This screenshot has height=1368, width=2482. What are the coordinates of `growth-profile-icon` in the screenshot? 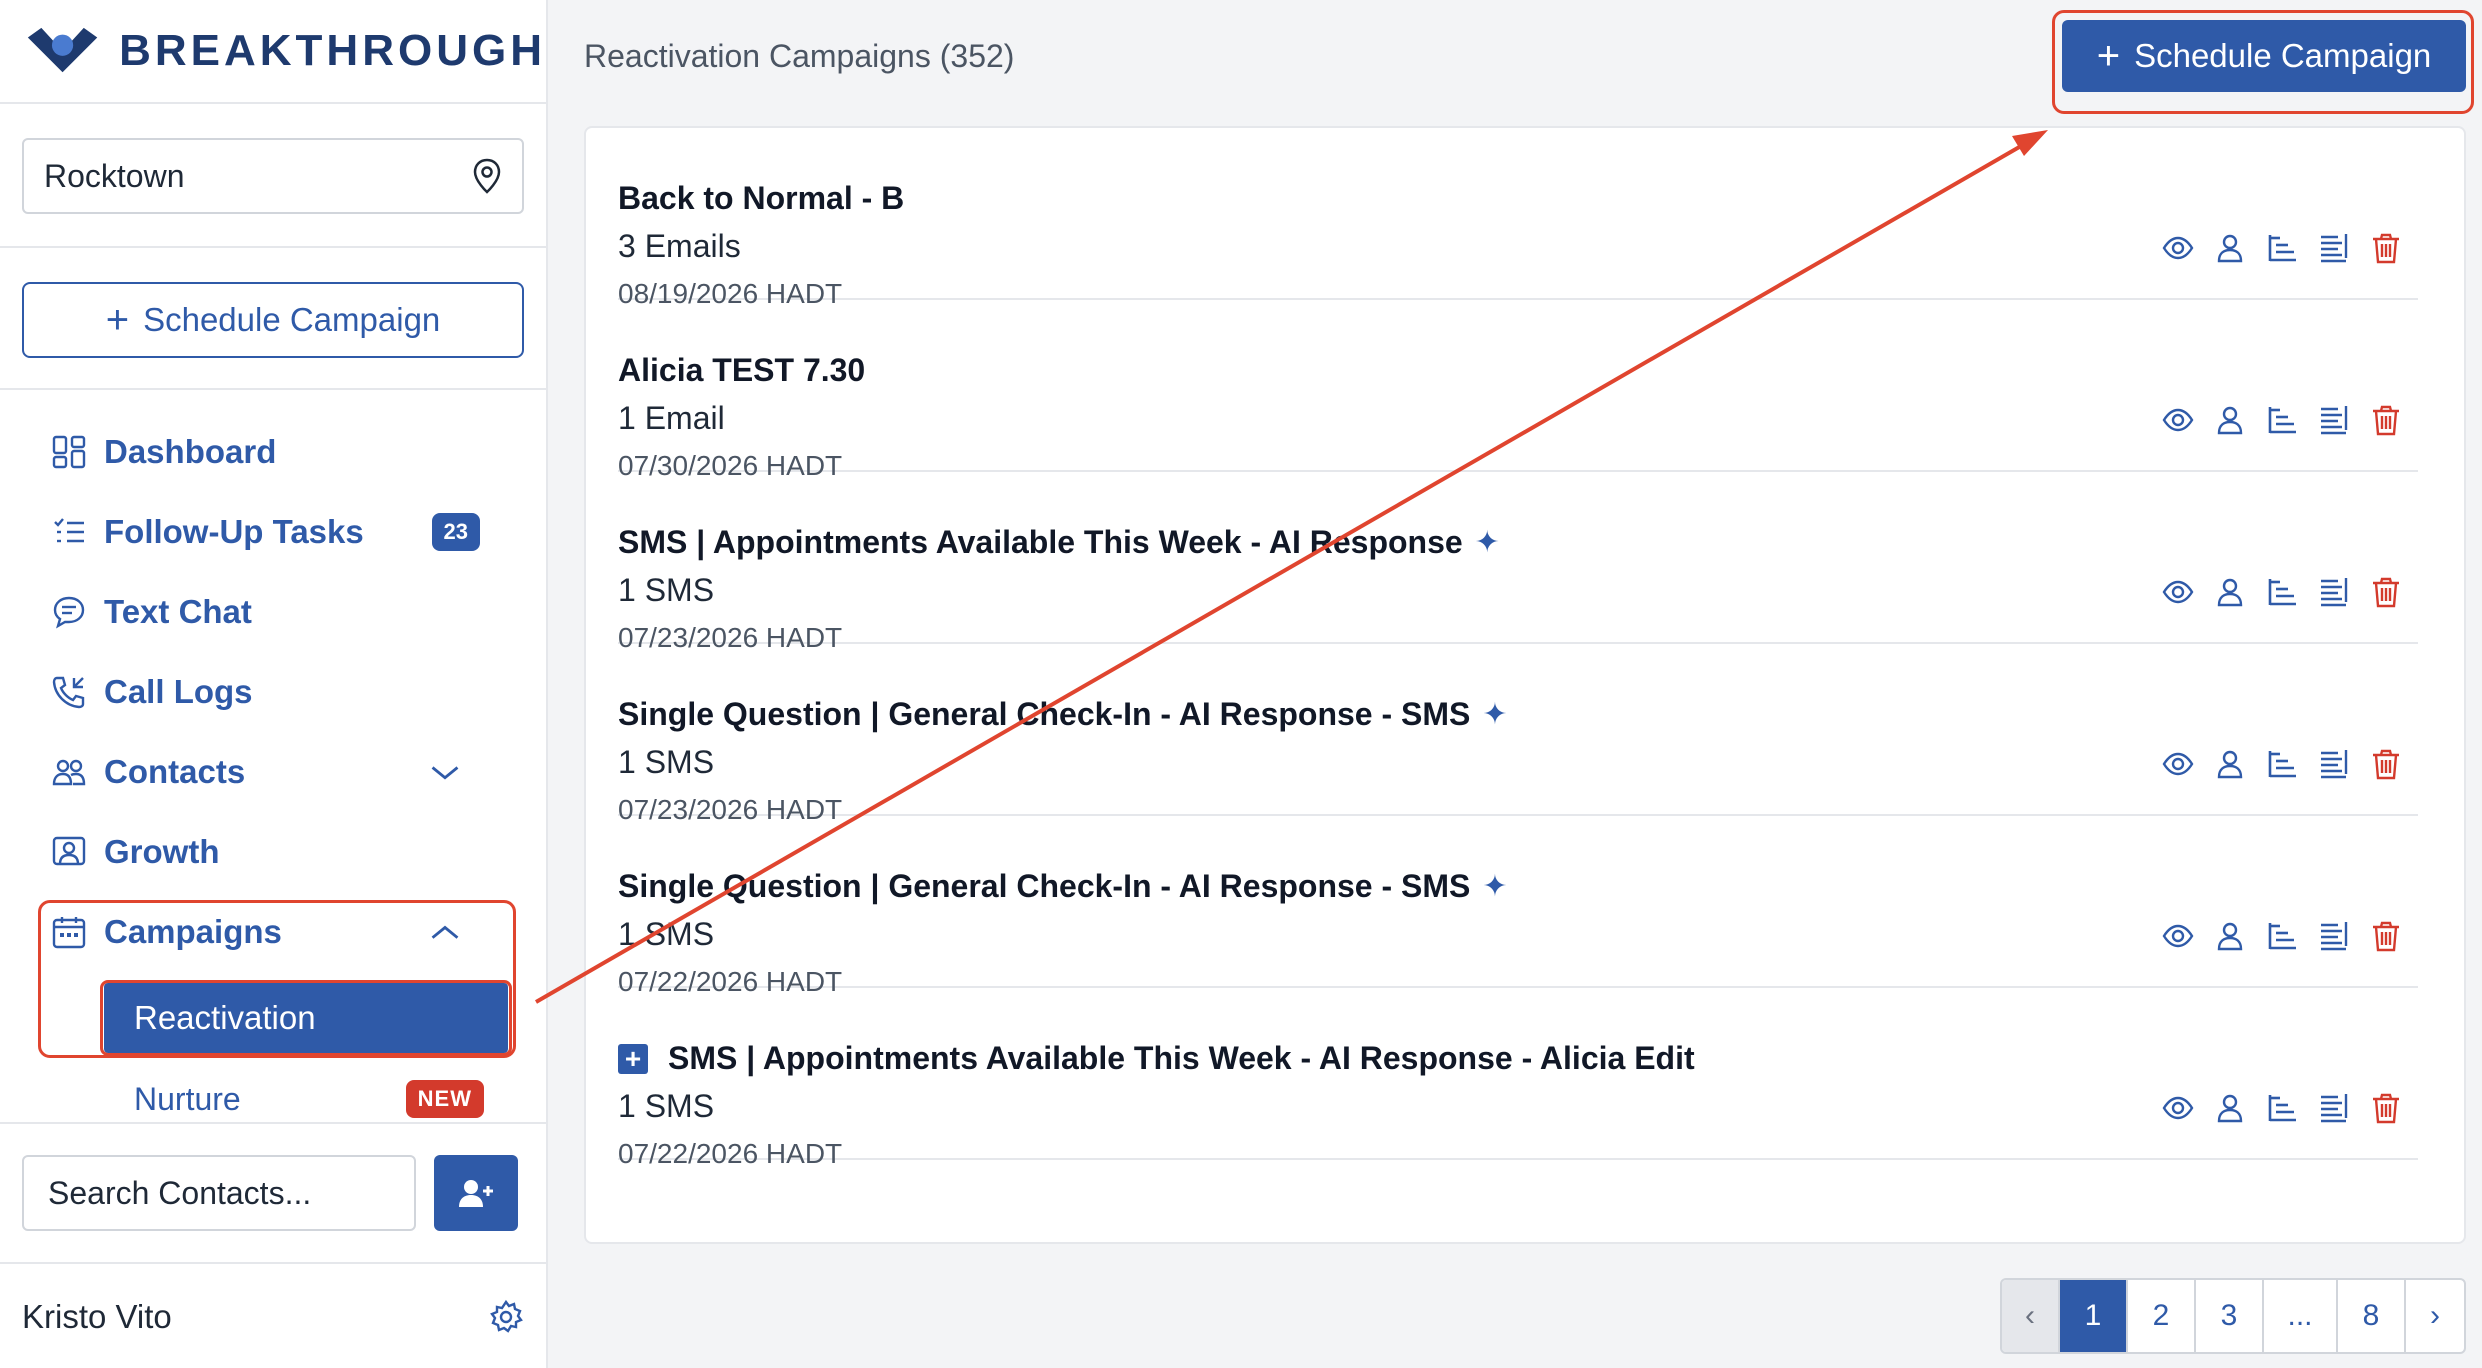 It's located at (69, 851).